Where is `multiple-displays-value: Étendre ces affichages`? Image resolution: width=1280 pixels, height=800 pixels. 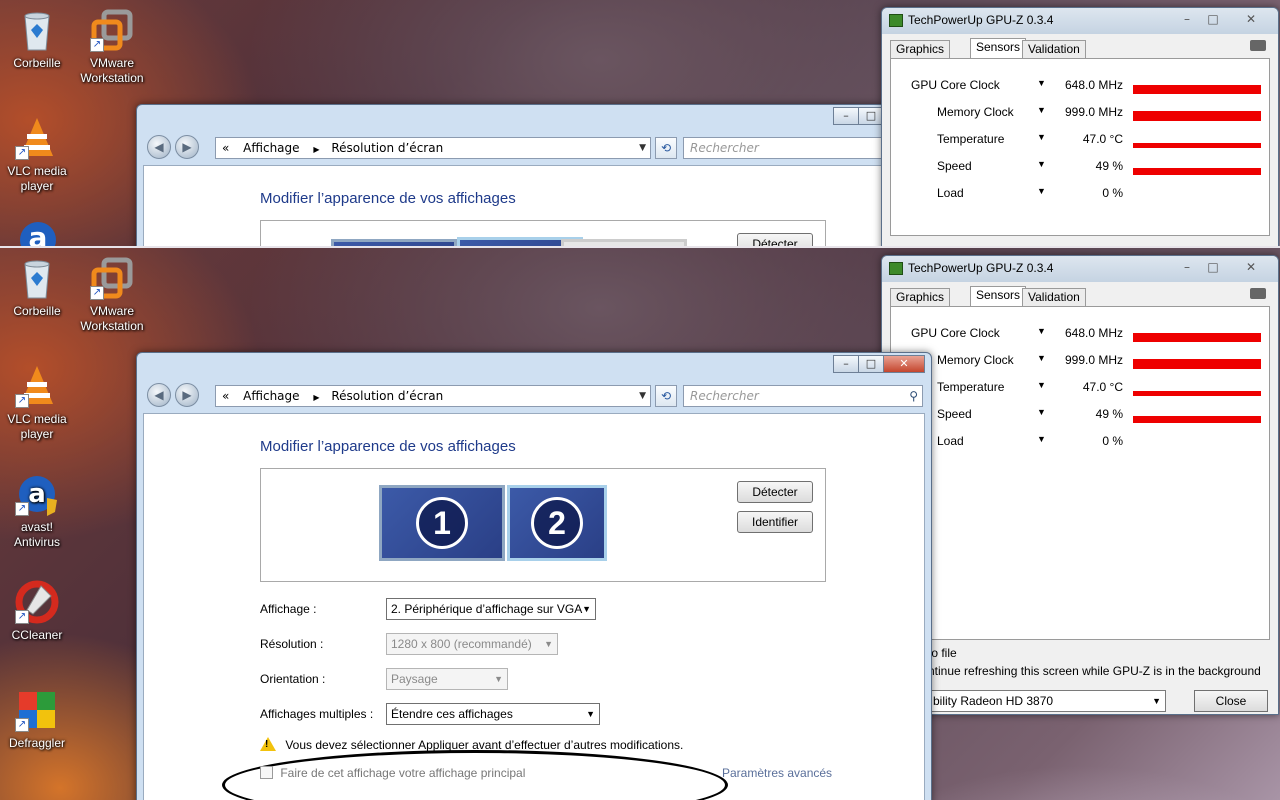 multiple-displays-value: Étendre ces affichages is located at coordinates (452, 714).